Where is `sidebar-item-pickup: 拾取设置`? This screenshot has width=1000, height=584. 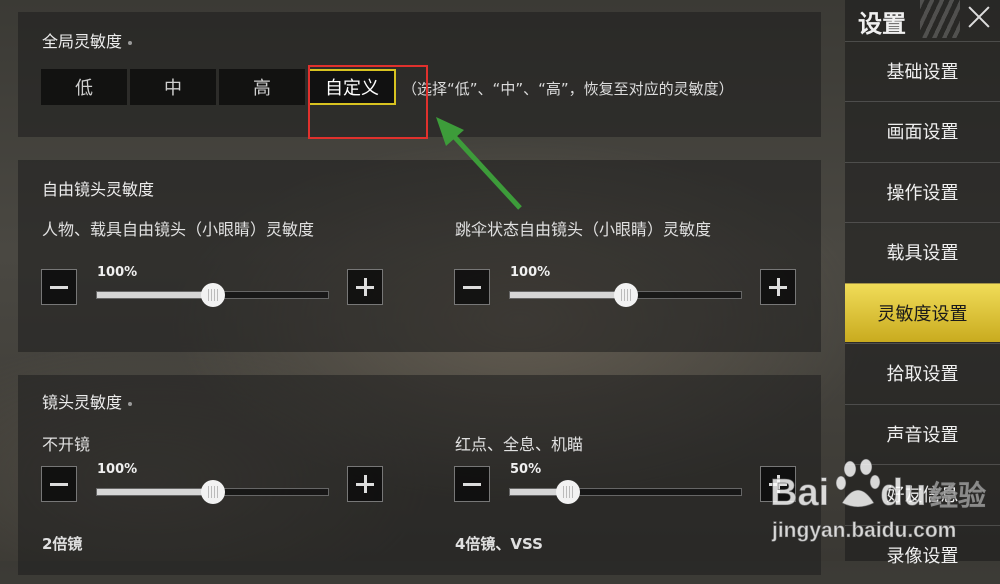 sidebar-item-pickup: 拾取设置 is located at coordinates (922, 372).